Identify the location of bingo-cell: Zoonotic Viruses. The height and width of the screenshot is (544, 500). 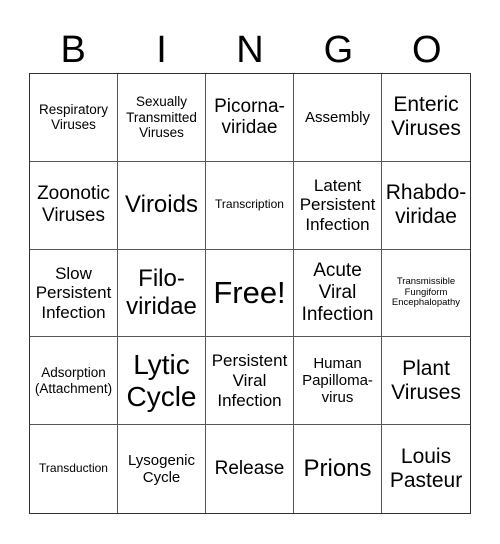
(74, 205).